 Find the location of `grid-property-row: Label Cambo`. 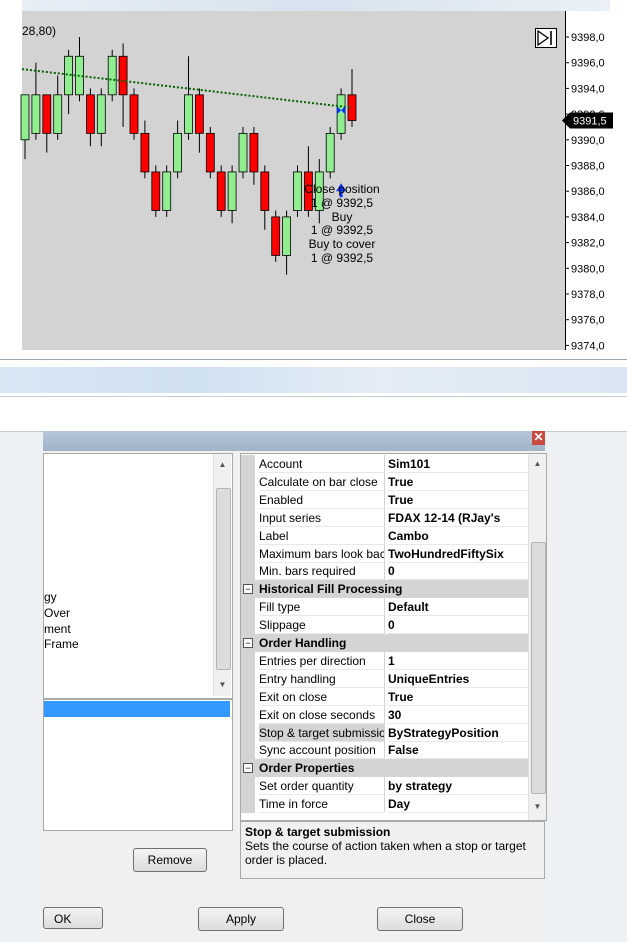

grid-property-row: Label Cambo is located at coordinates (385, 535).